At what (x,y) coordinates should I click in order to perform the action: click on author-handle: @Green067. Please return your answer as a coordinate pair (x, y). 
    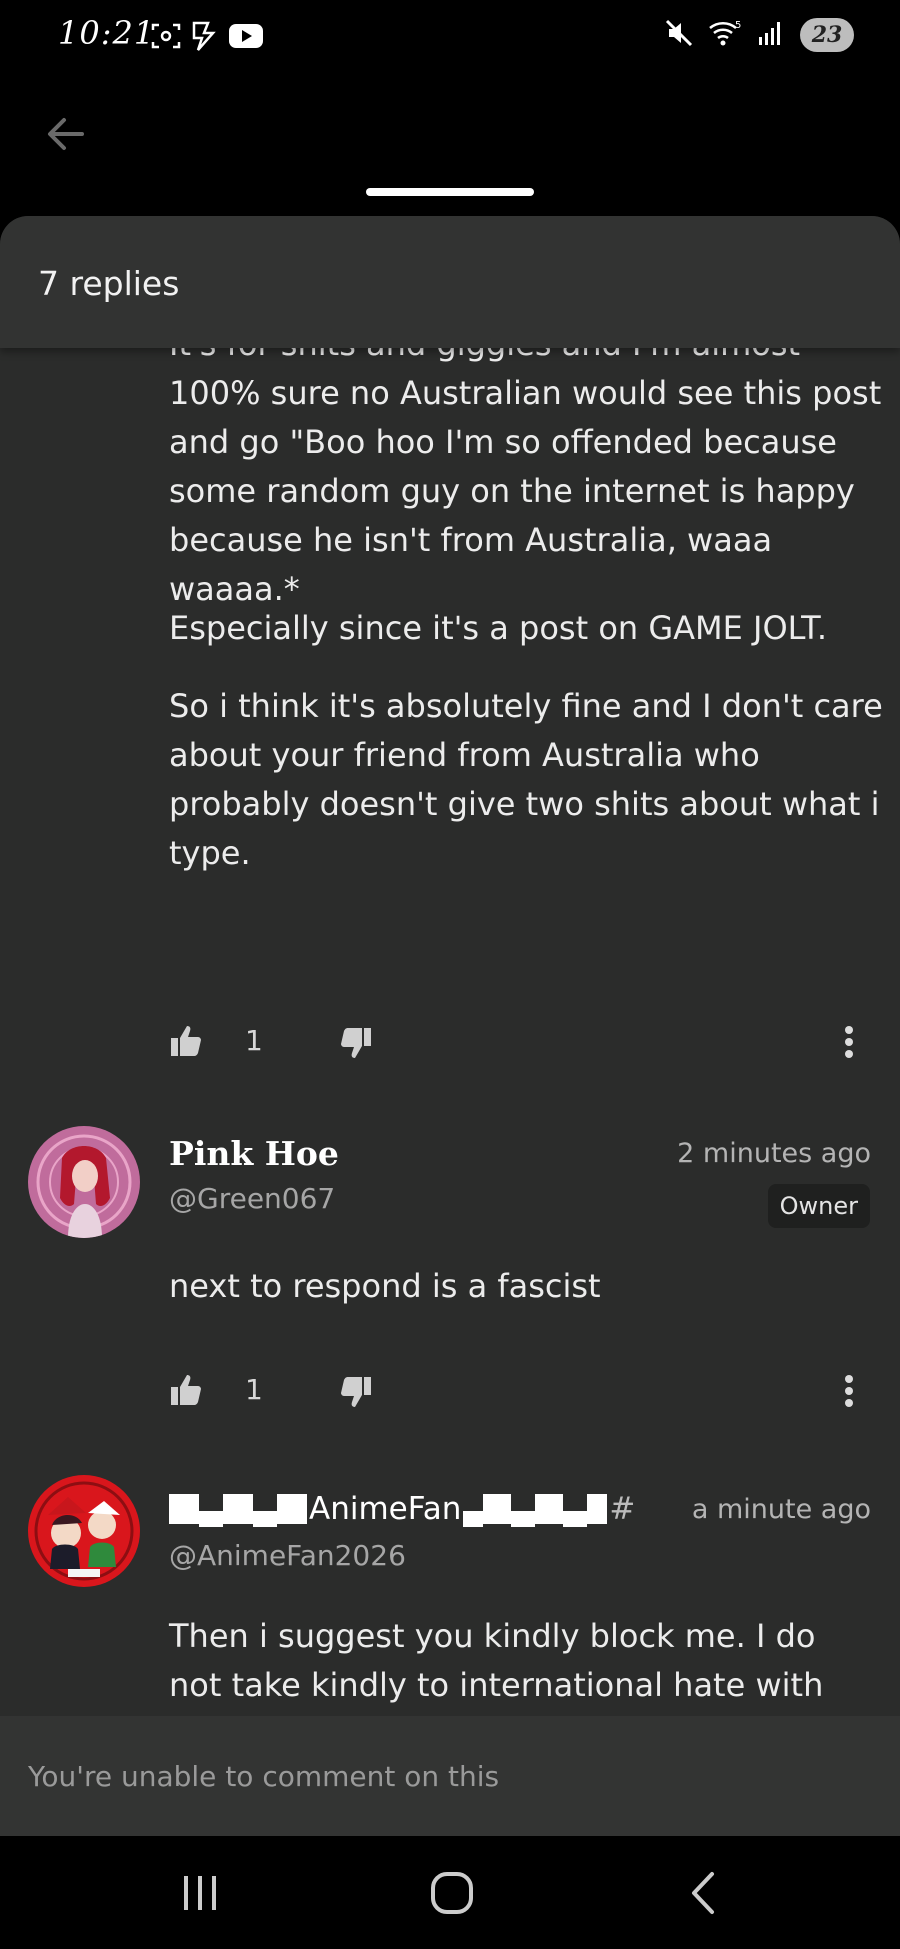
    Looking at the image, I should click on (252, 1198).